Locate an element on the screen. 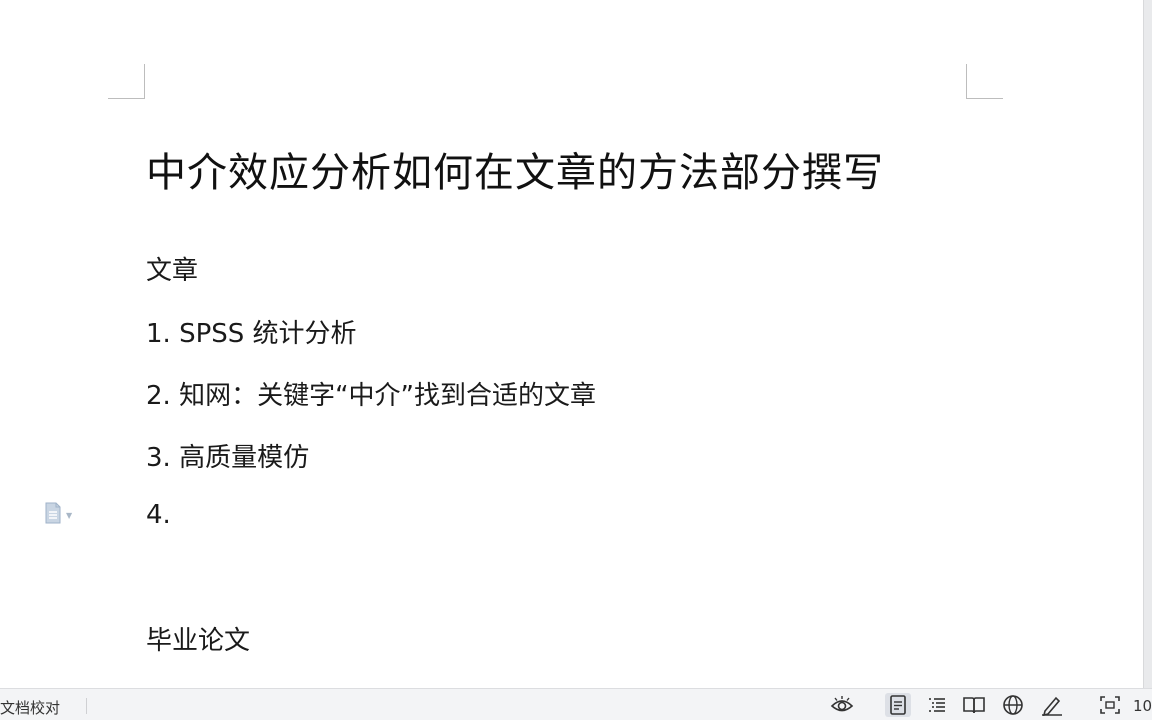 The width and height of the screenshot is (1152, 720). fullscreen-icon is located at coordinates (1110, 705).